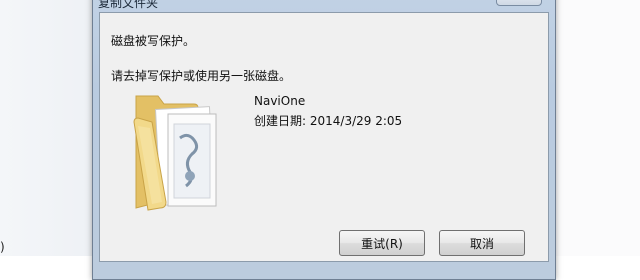  What do you see at coordinates (175, 153) in the screenshot?
I see `folder-icon` at bounding box center [175, 153].